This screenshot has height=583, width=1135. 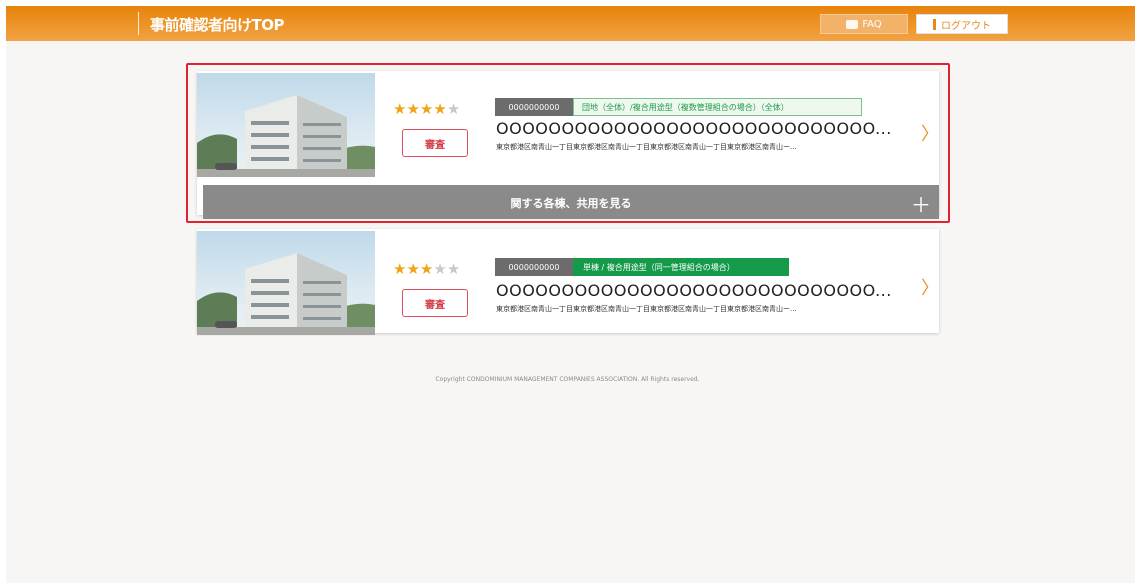 I want to click on property-type: 団地（全体）/複合用途型（複数管理組合の場合）（全体）, so click(x=717, y=107).